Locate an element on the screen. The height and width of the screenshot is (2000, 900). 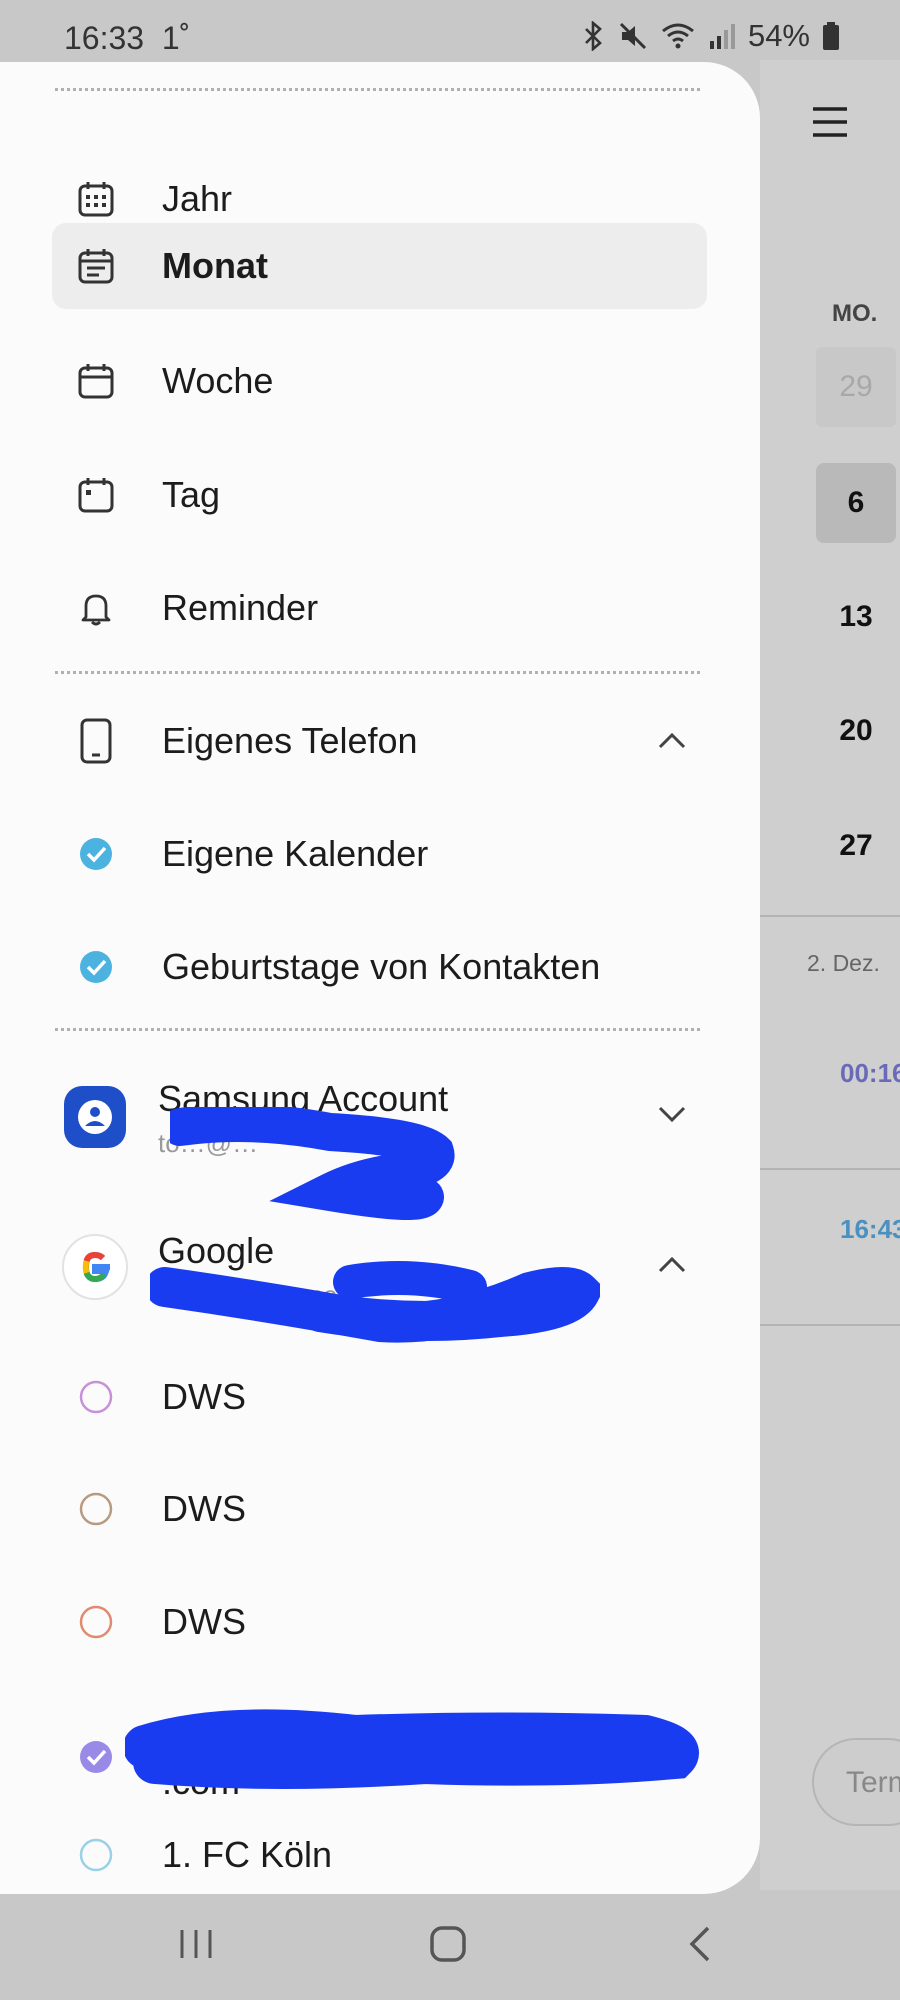
view-label: Reminder is located at coordinates (240, 607).